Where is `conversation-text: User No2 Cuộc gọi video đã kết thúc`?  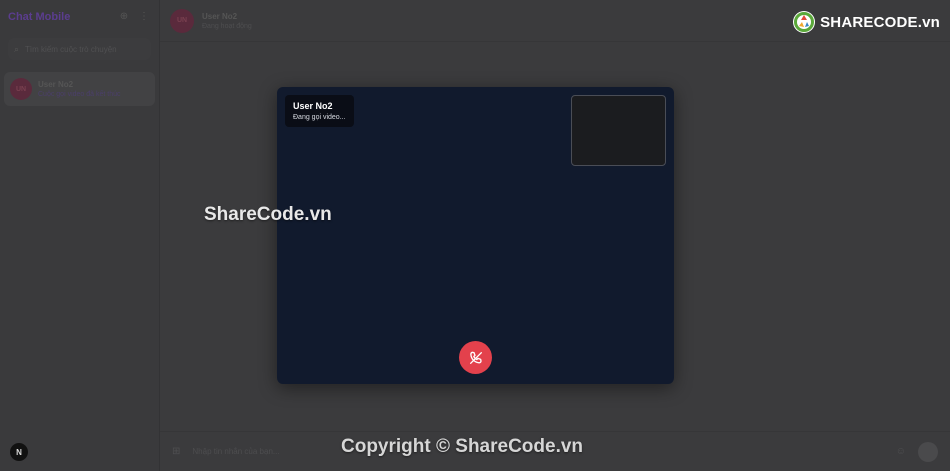
conversation-text: User No2 Cuộc gọi video đã kết thúc is located at coordinates (79, 89).